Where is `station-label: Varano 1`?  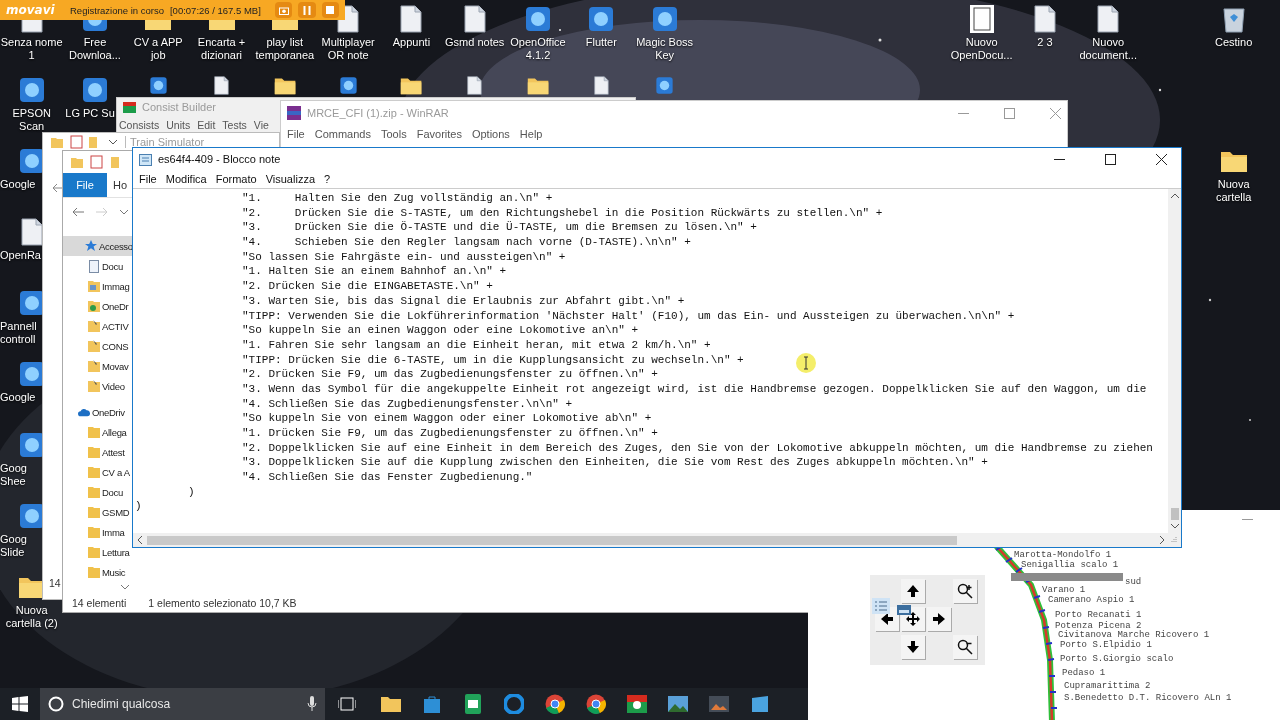 station-label: Varano 1 is located at coordinates (1064, 590).